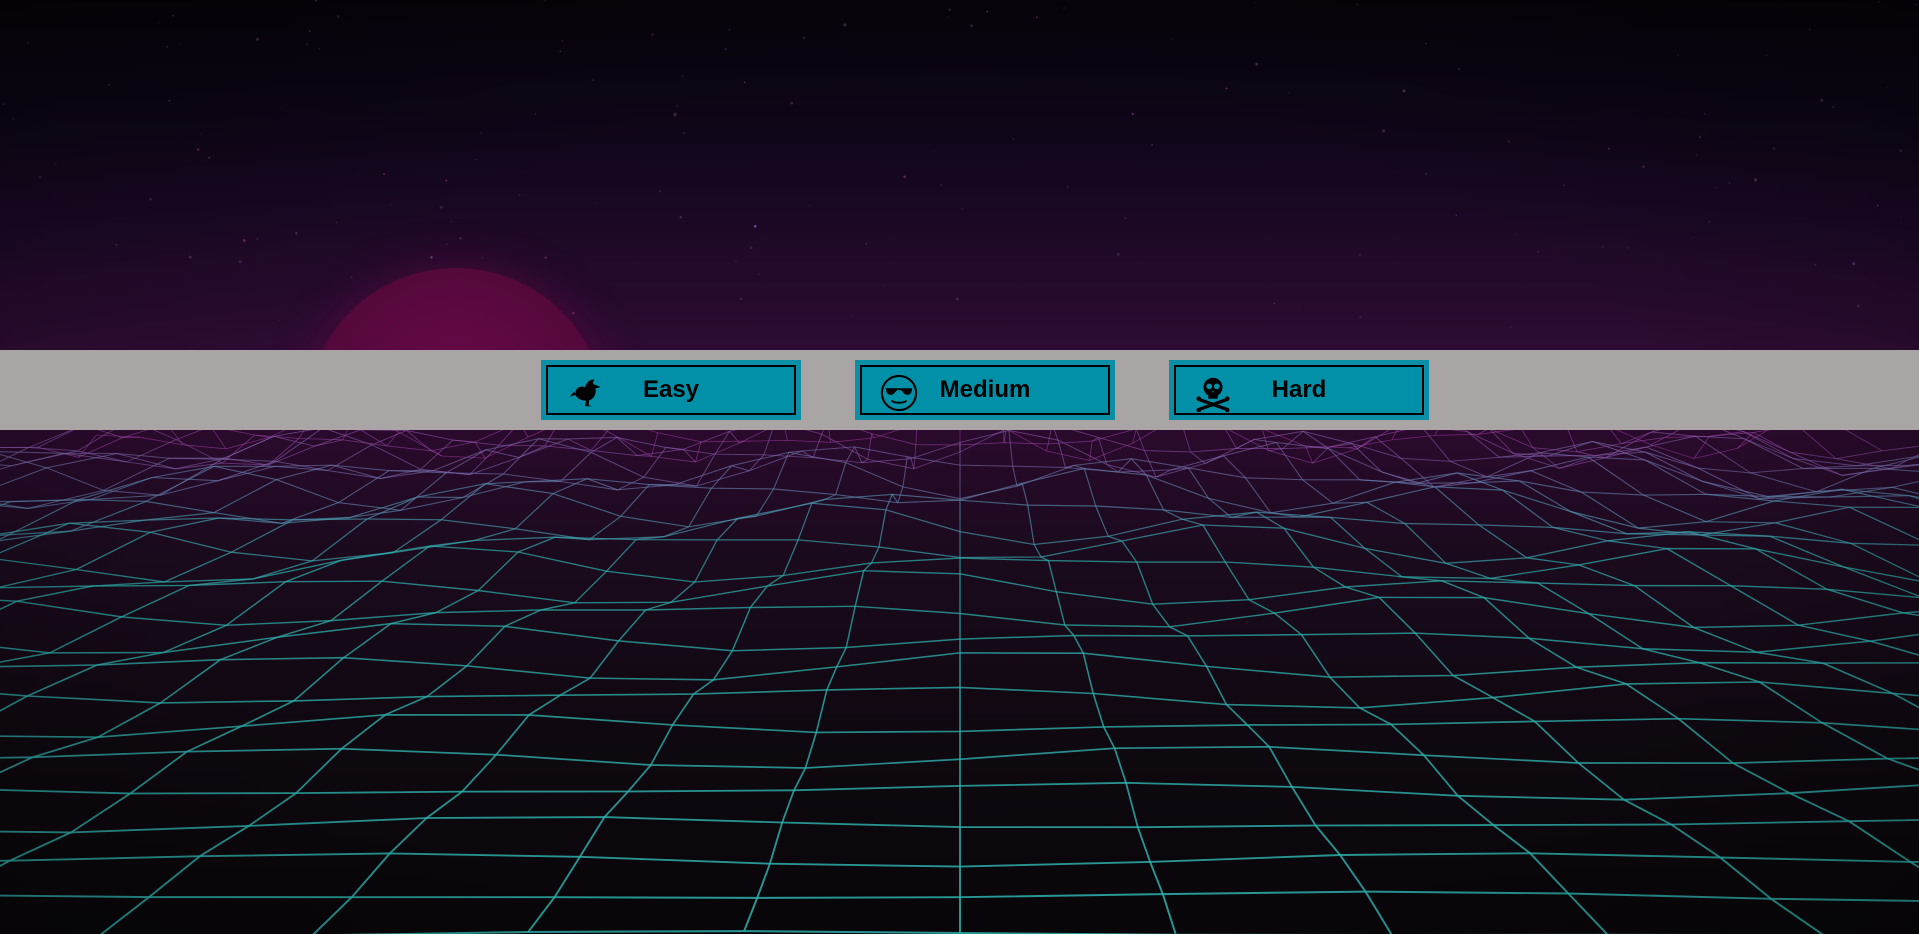 This screenshot has height=934, width=1919. I want to click on easy-button: Easy, so click(671, 390).